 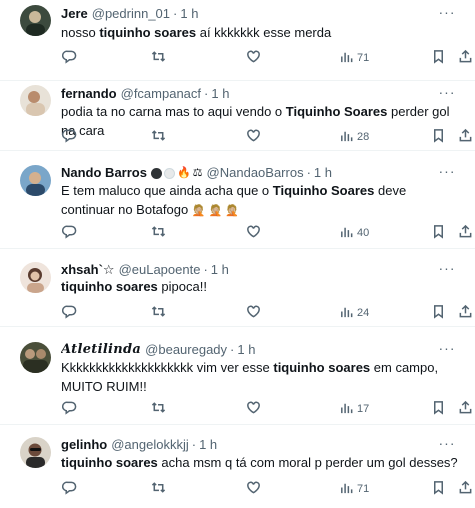 What do you see at coordinates (186, 350) in the screenshot?
I see `user-handle: @beauregady` at bounding box center [186, 350].